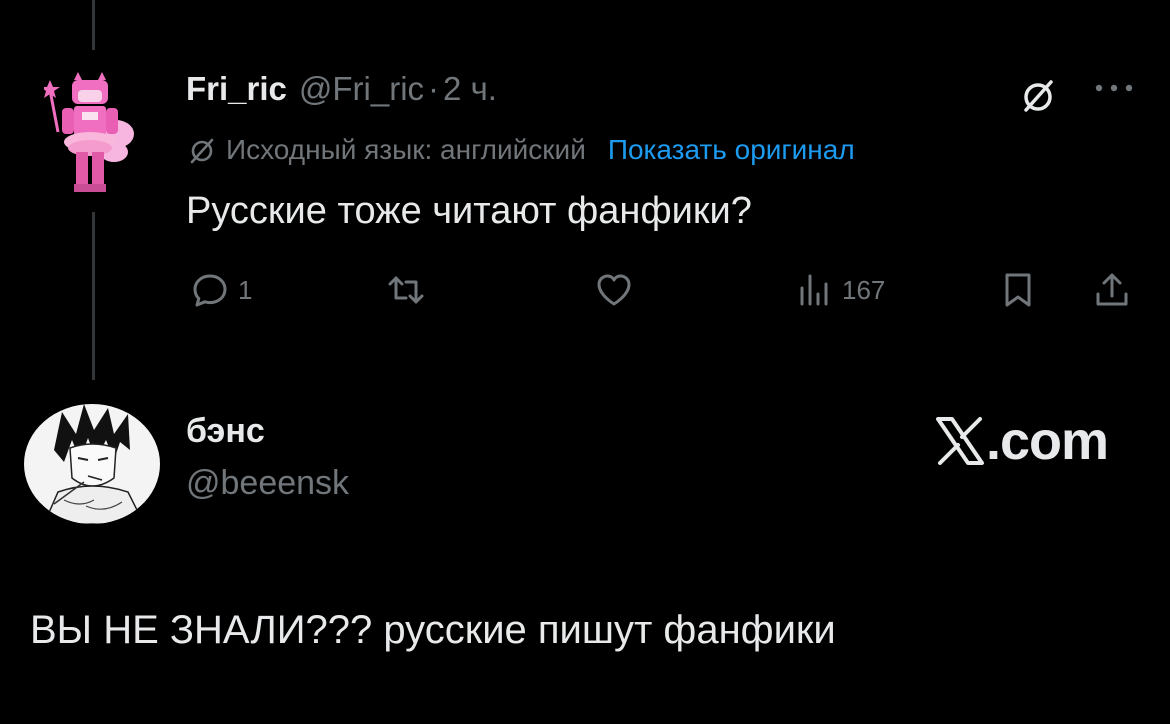  What do you see at coordinates (585, 291) in the screenshot?
I see `action-bar: 1 167` at bounding box center [585, 291].